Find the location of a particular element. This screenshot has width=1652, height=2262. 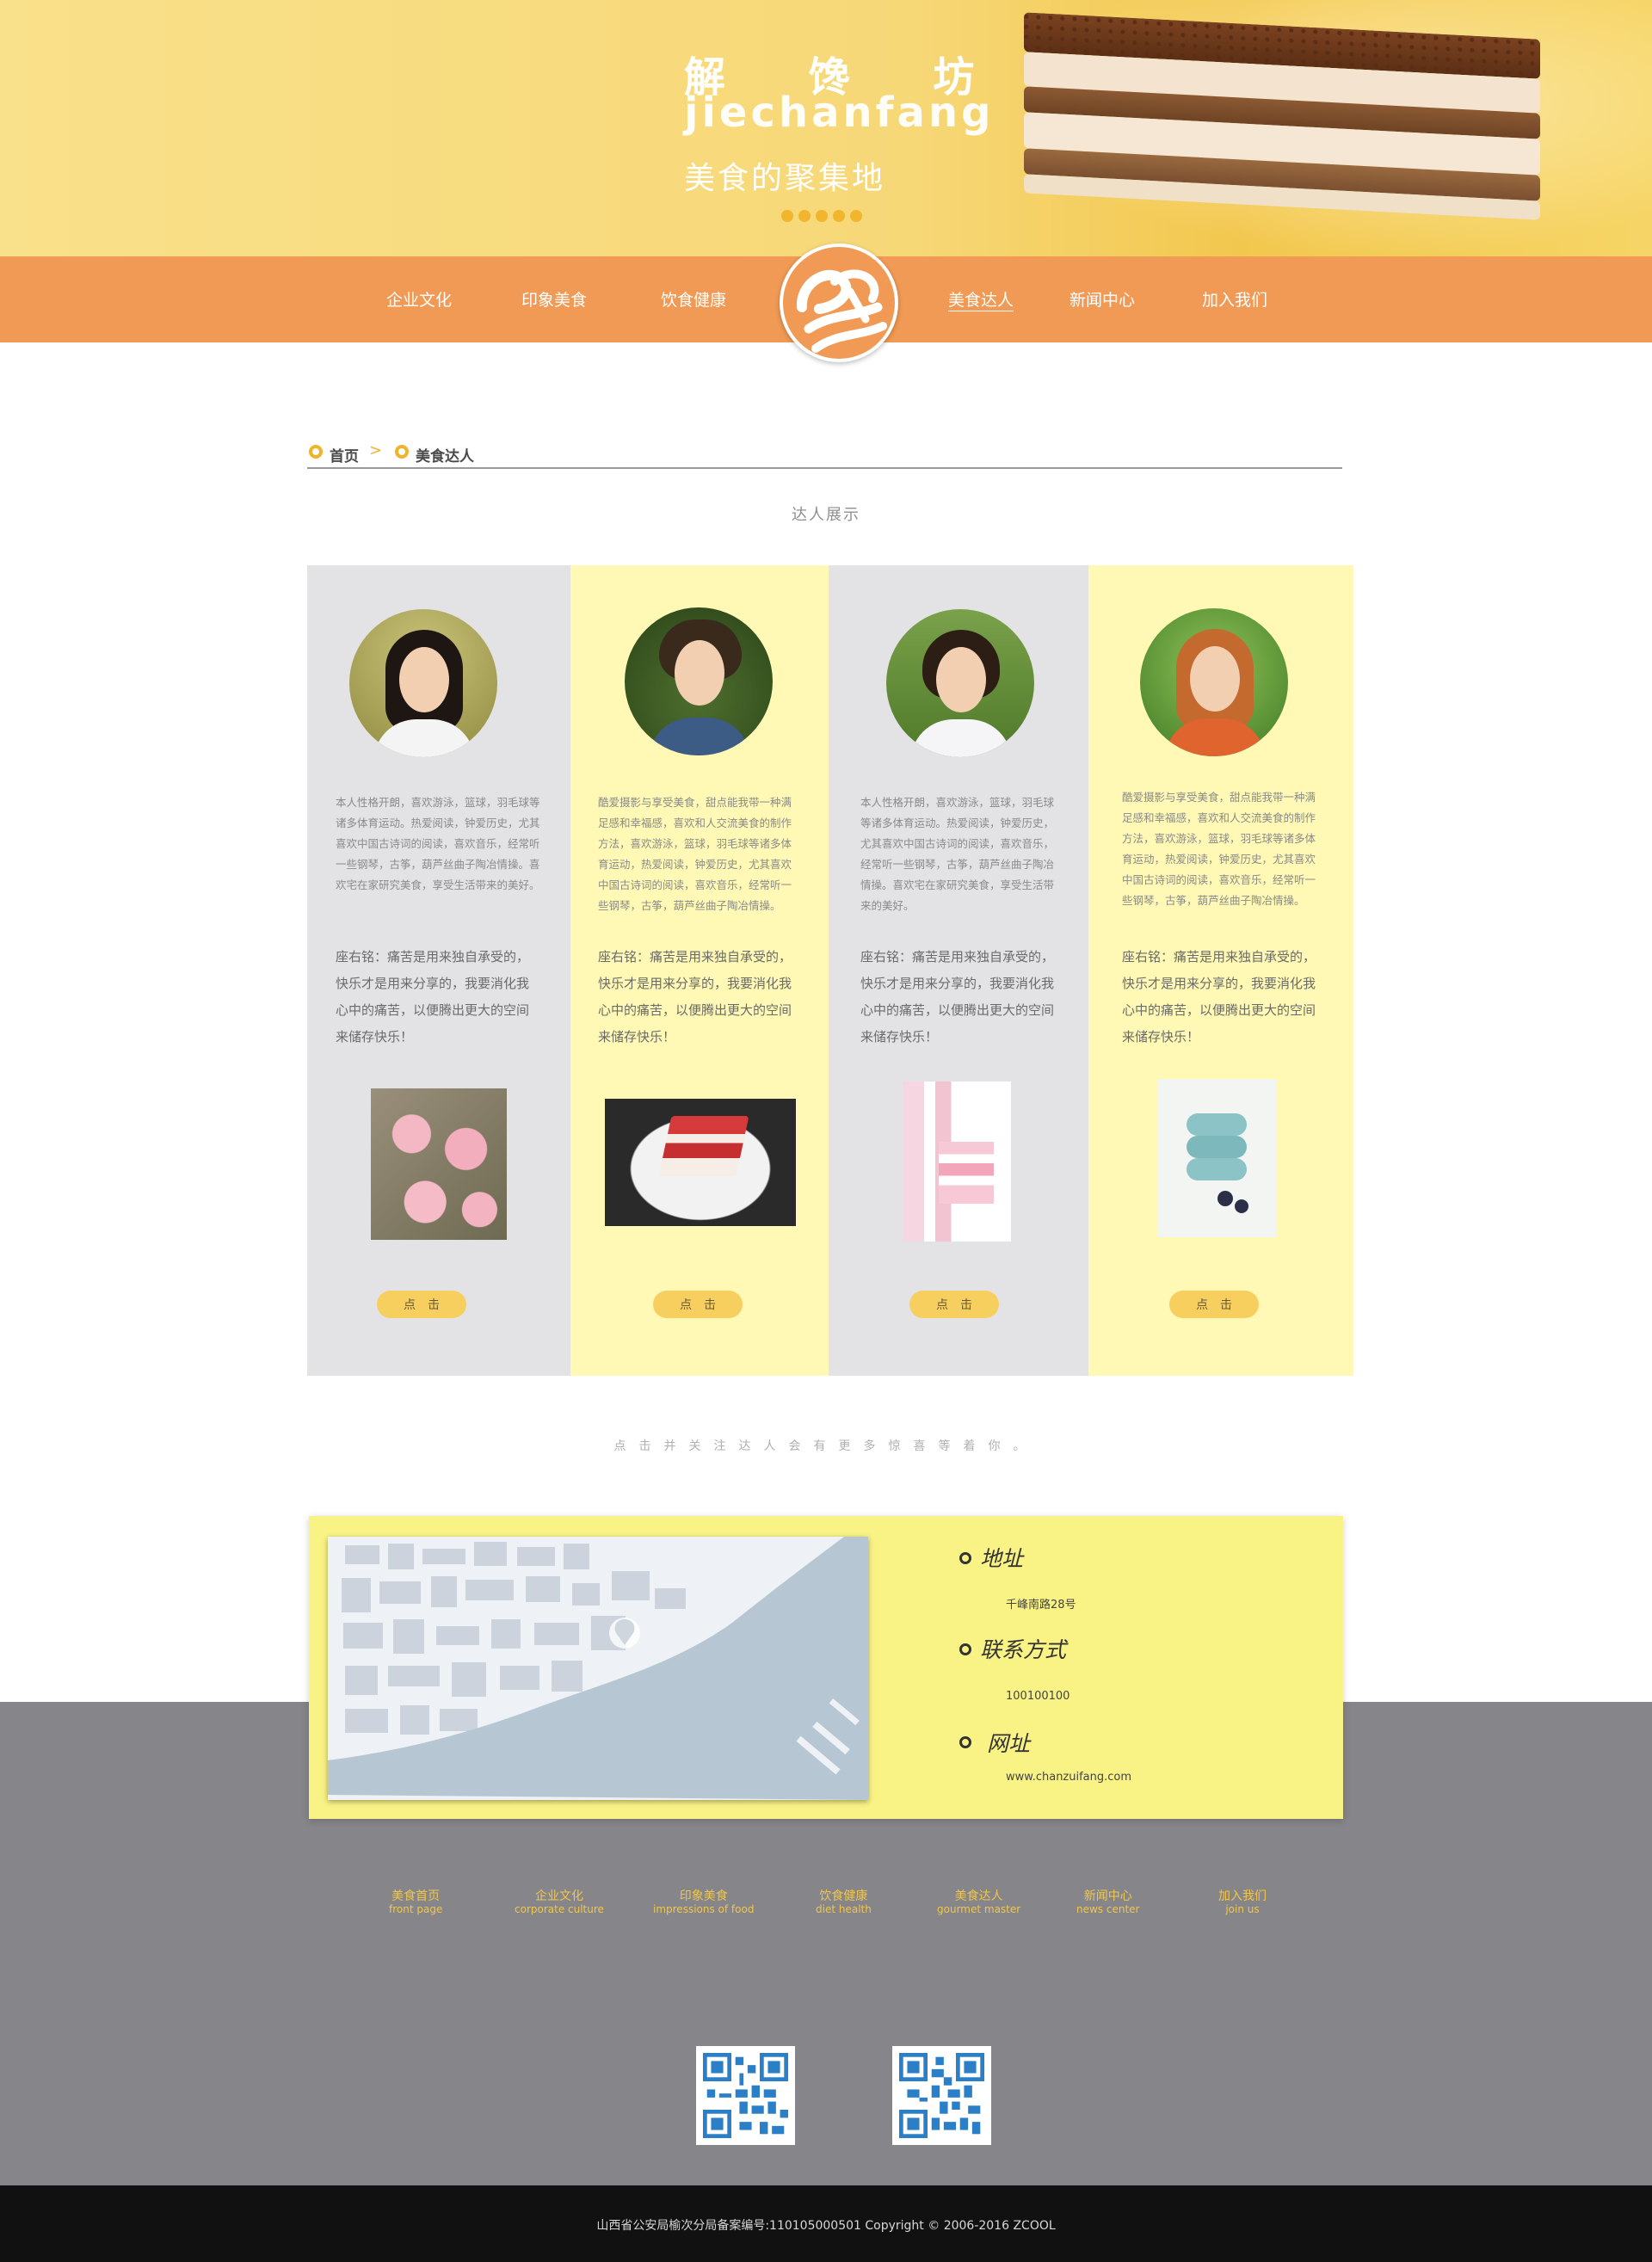

nav-item-news: 新闻中心 is located at coordinates (1102, 299).